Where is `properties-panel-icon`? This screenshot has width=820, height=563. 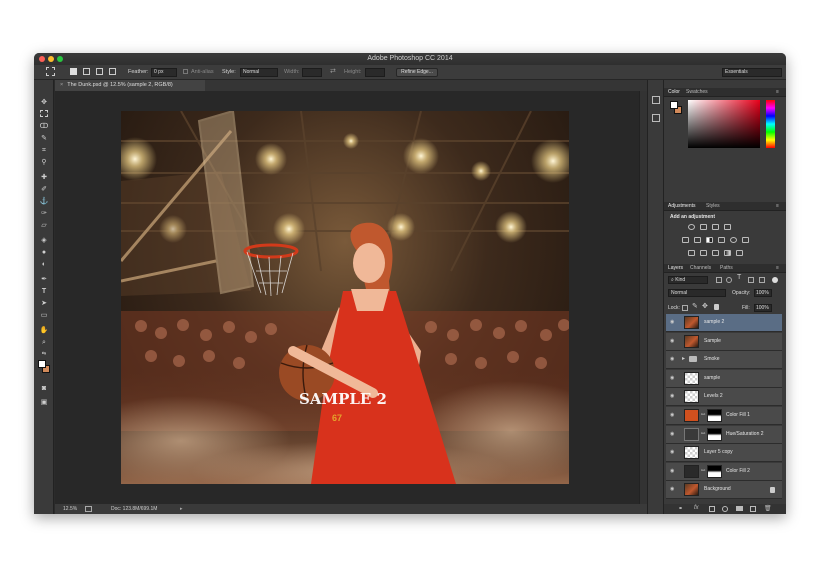
properties-panel-icon is located at coordinates (656, 118).